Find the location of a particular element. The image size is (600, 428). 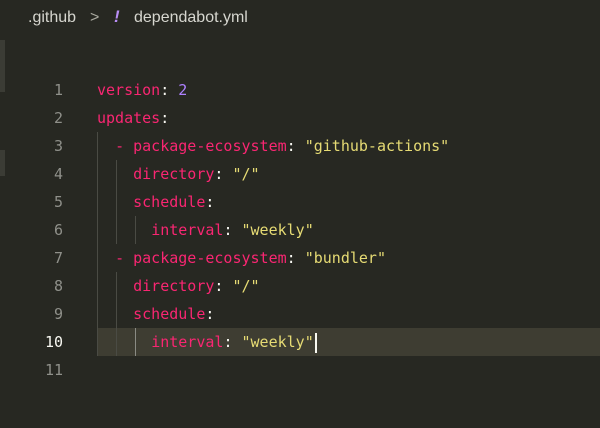

code-line-current: 10 interval: "weekly" is located at coordinates (300, 342).